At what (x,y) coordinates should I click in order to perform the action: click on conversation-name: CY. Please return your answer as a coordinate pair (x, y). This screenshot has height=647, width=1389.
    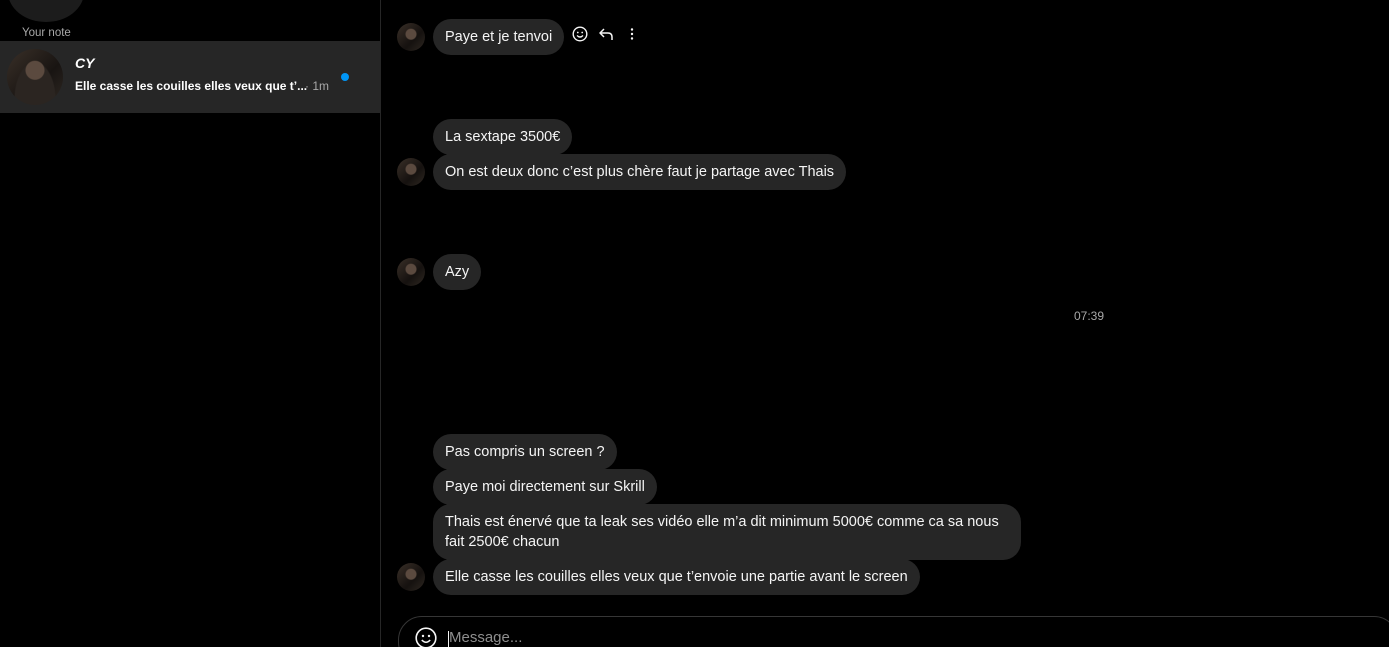
    Looking at the image, I should click on (85, 63).